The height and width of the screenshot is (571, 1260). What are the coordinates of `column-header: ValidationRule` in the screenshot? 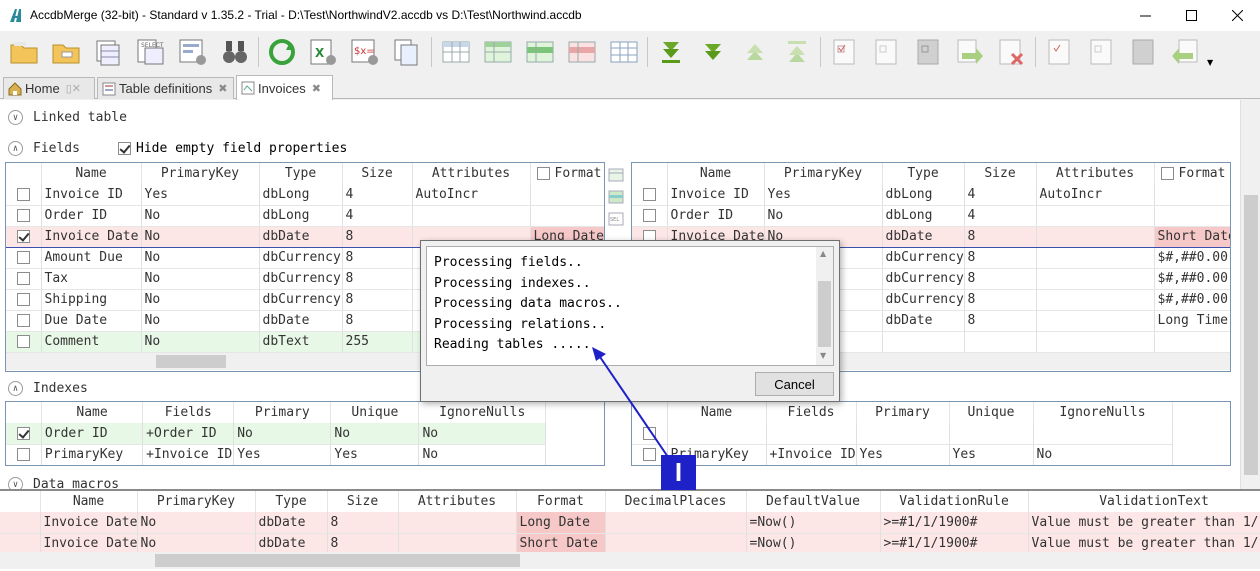 It's located at (954, 501).